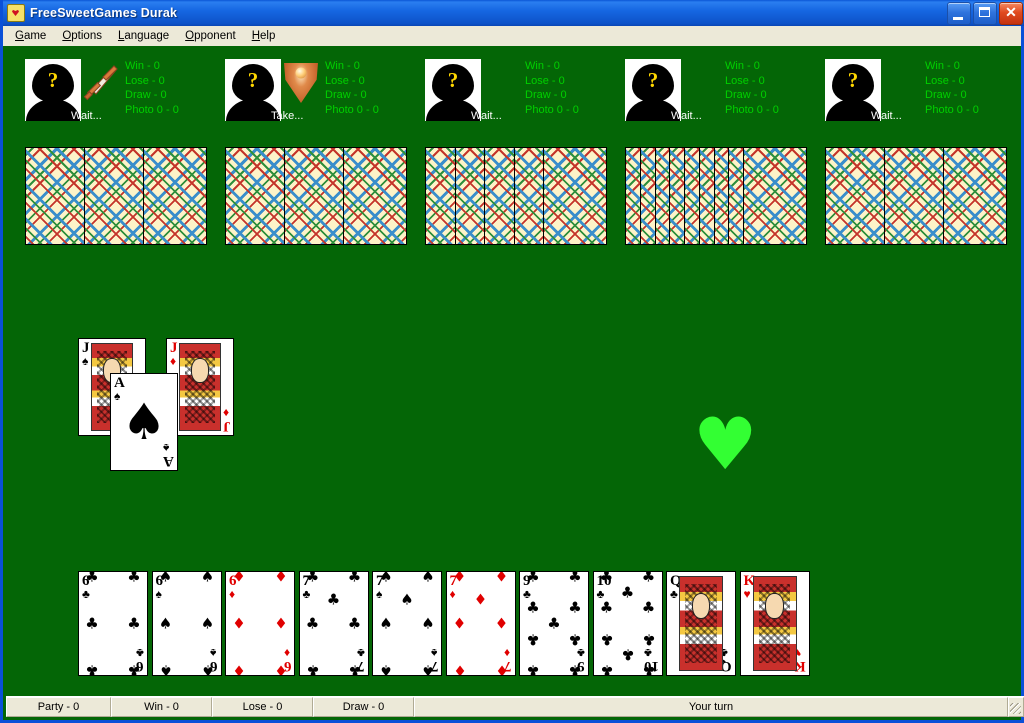 This screenshot has height=723, width=1024. What do you see at coordinates (480, 623) in the screenshot?
I see `hand-card: 7 ♦ 7 ♦ ♦ ♦ ♦ ♦ ♦ ♦ ♦` at bounding box center [480, 623].